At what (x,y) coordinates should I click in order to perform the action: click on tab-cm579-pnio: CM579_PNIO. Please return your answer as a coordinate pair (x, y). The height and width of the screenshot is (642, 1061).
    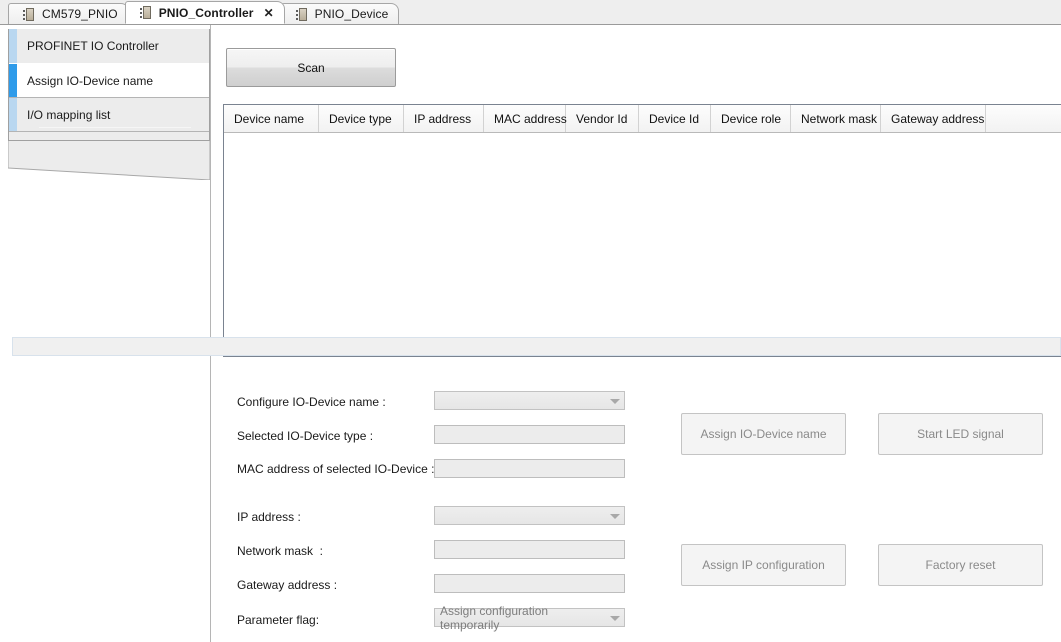
    Looking at the image, I should click on (68, 13).